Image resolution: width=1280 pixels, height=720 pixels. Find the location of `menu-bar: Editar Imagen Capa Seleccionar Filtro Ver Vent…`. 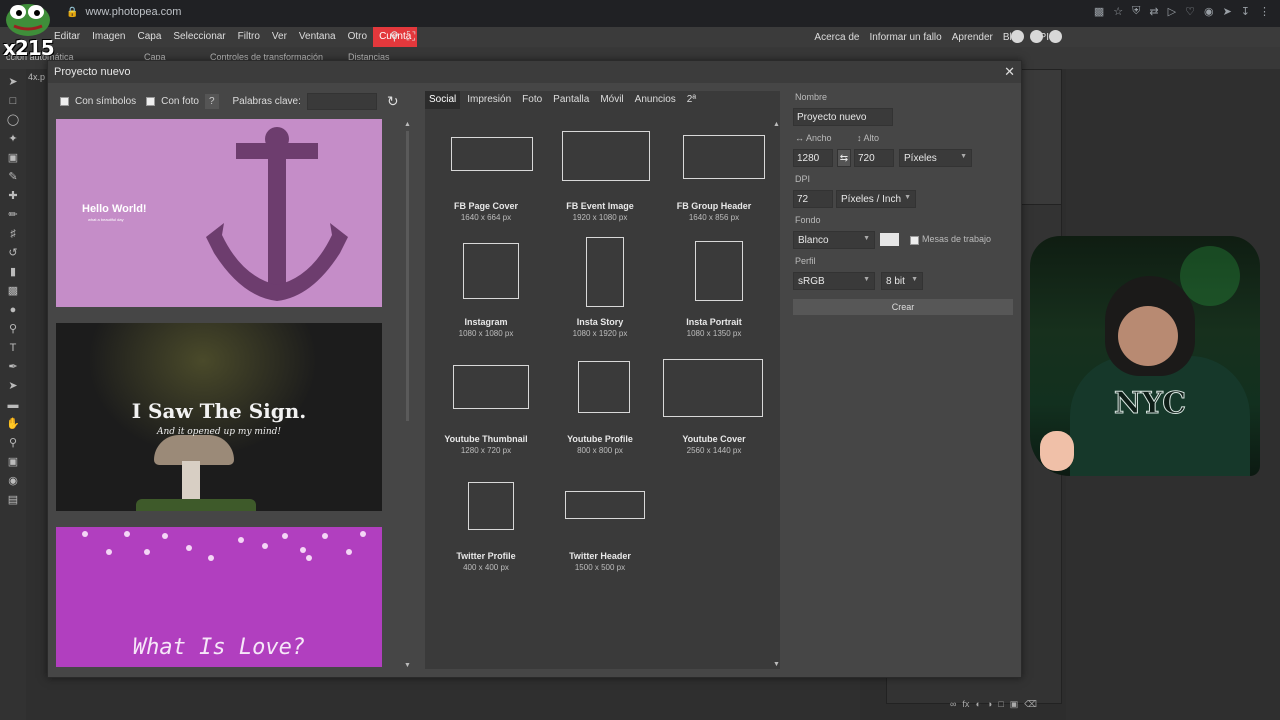

menu-bar: Editar Imagen Capa Seleccionar Filtro Ver Vent… is located at coordinates (640, 37).